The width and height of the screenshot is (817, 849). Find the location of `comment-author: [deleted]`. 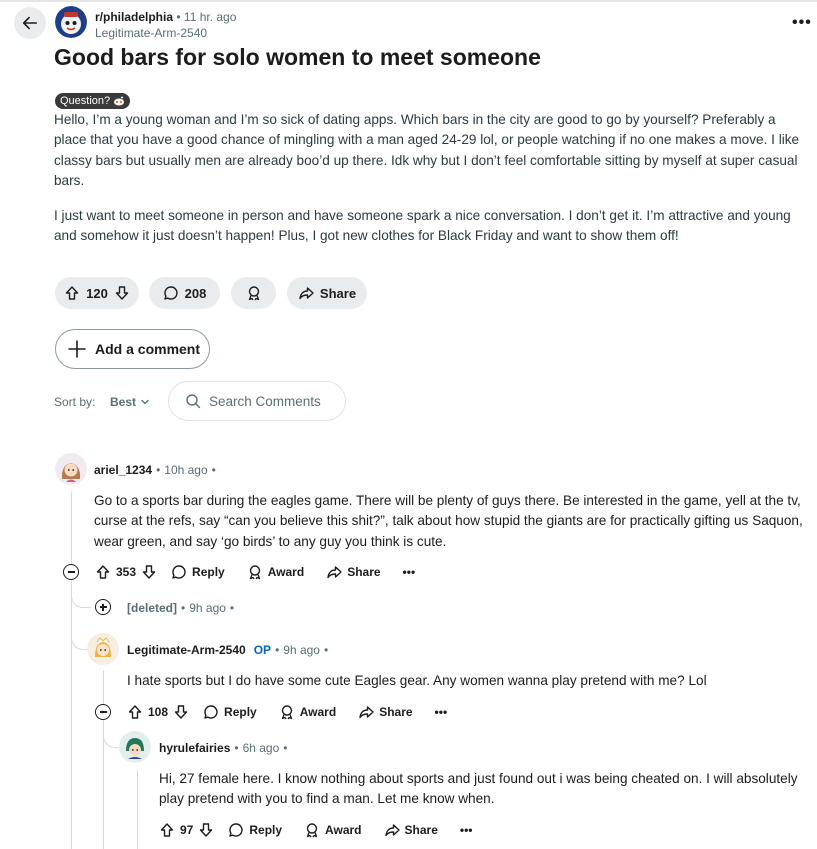

comment-author: [deleted] is located at coordinates (152, 608).